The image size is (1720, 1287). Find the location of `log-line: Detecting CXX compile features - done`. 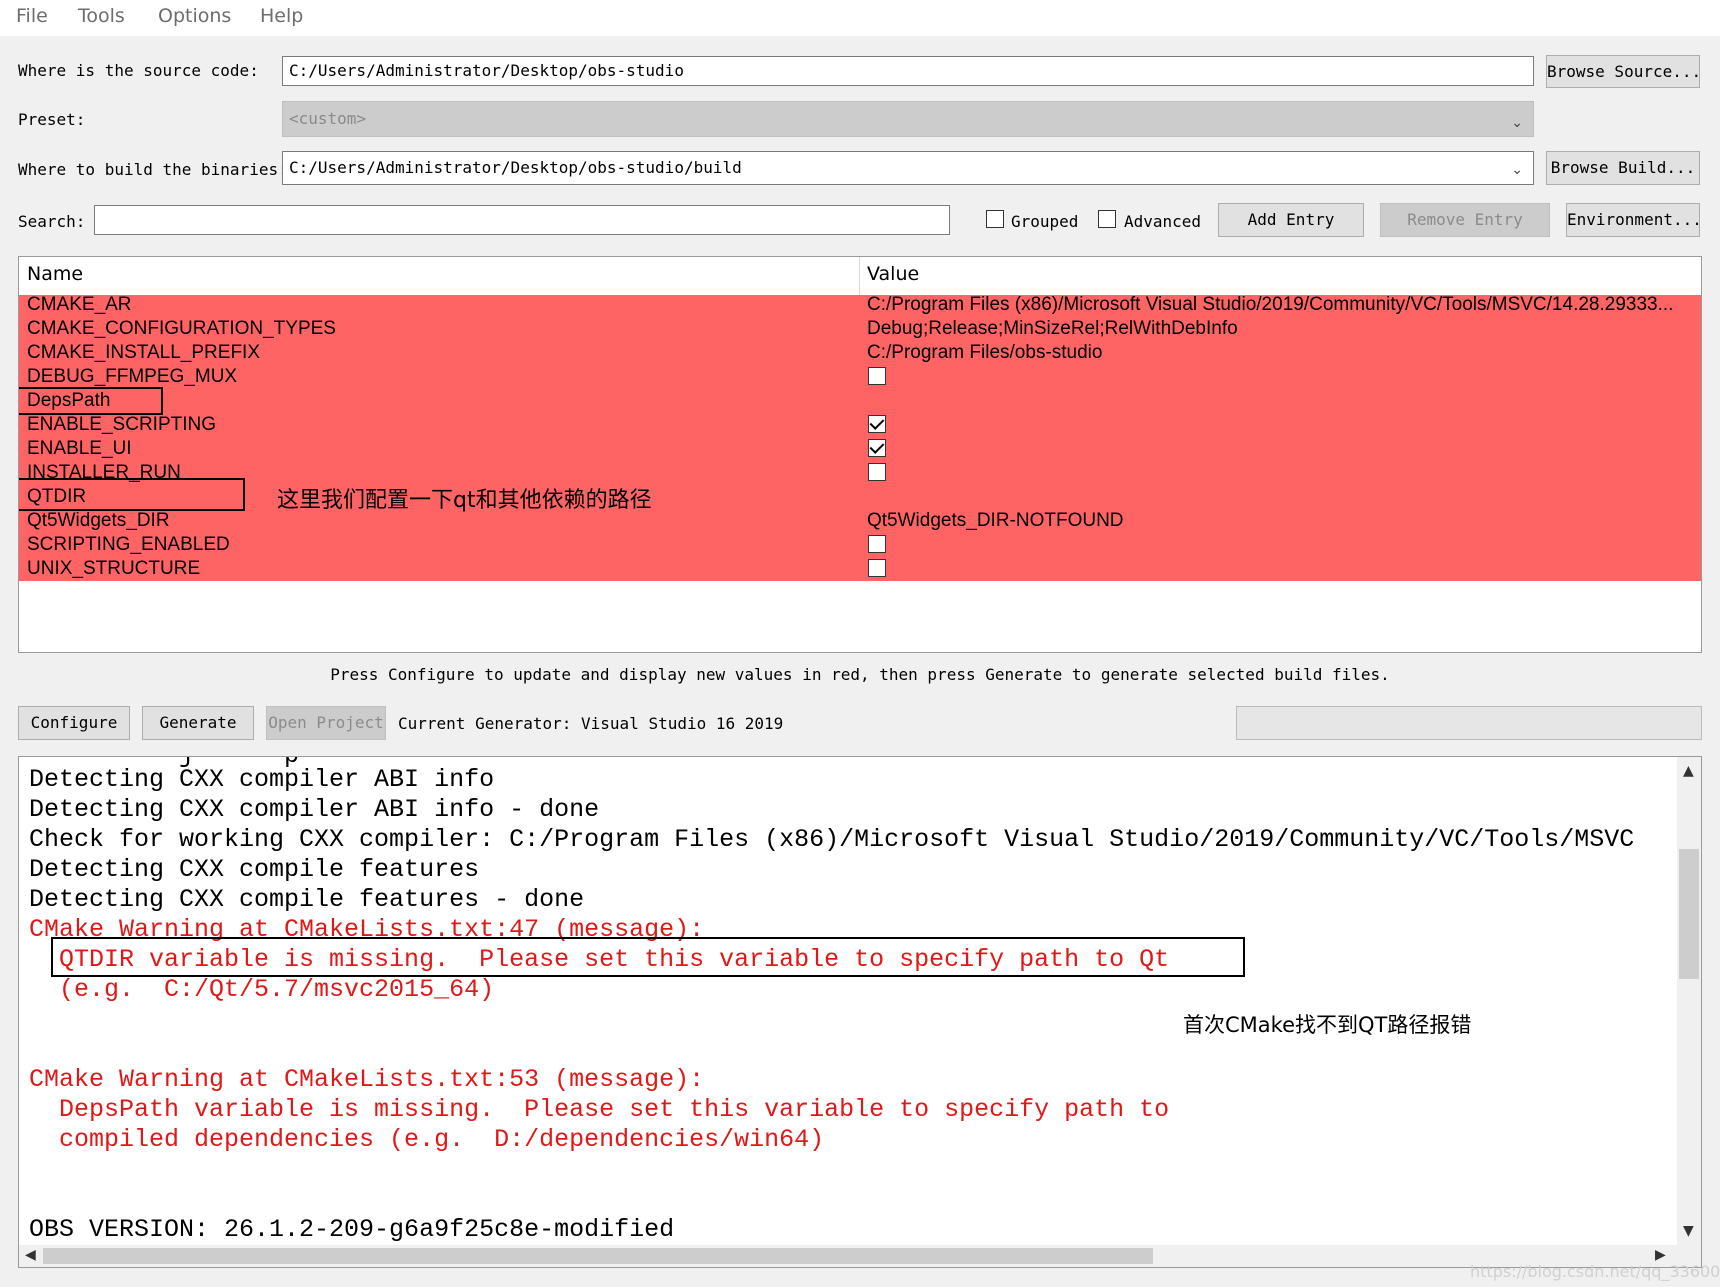

log-line: Detecting CXX compile features - done is located at coordinates (307, 899).